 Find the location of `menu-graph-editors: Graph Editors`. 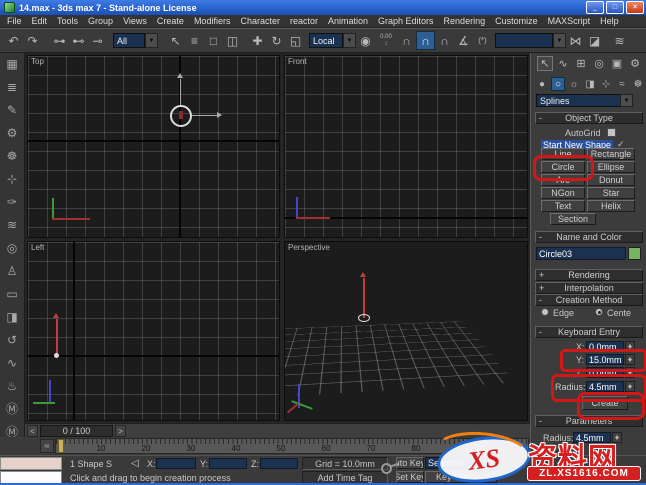

menu-graph-editors: Graph Editors is located at coordinates (406, 21).